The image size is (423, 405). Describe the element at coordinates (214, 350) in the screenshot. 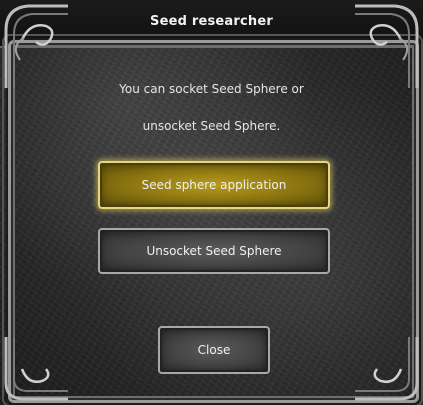

I see `close-button: Close` at that location.